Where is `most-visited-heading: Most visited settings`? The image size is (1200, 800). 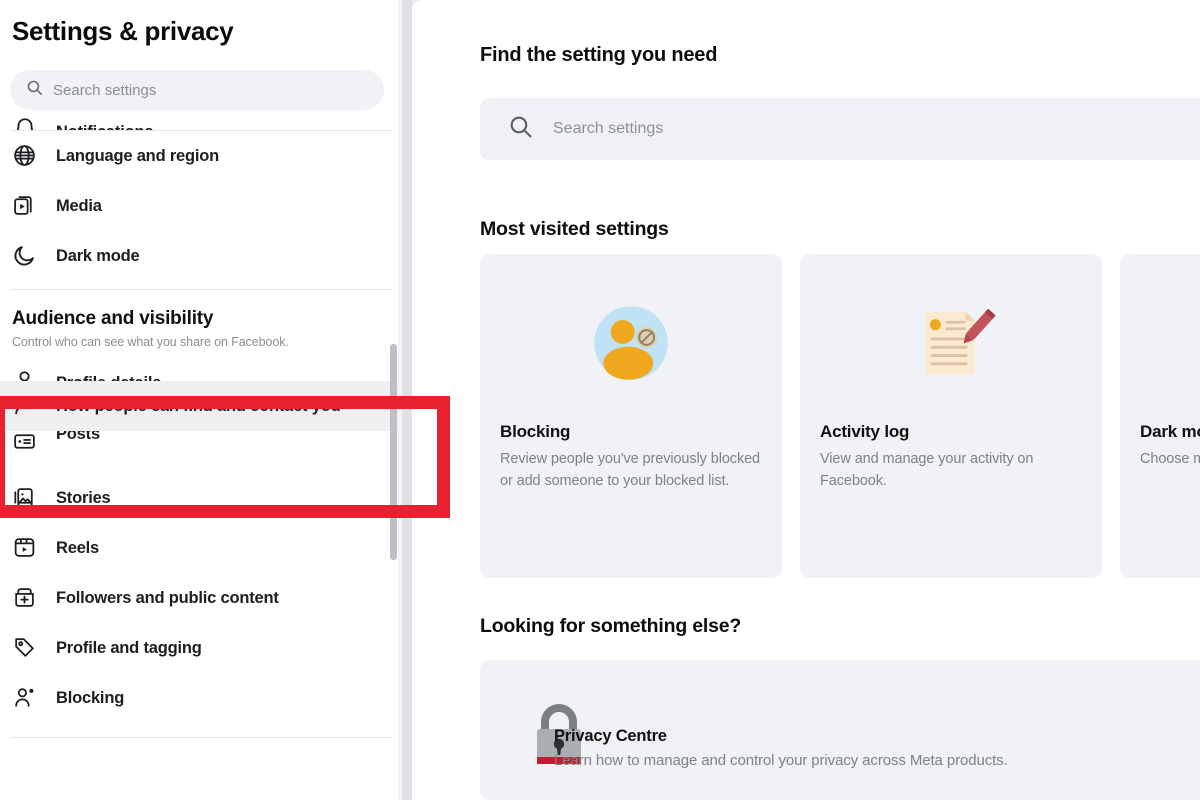
most-visited-heading: Most visited settings is located at coordinates (574, 229).